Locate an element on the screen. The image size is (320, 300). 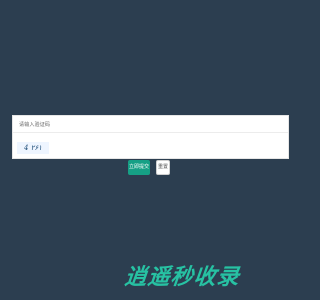
captcha-code: 4 ۲۶۱ is located at coordinates (33, 147).